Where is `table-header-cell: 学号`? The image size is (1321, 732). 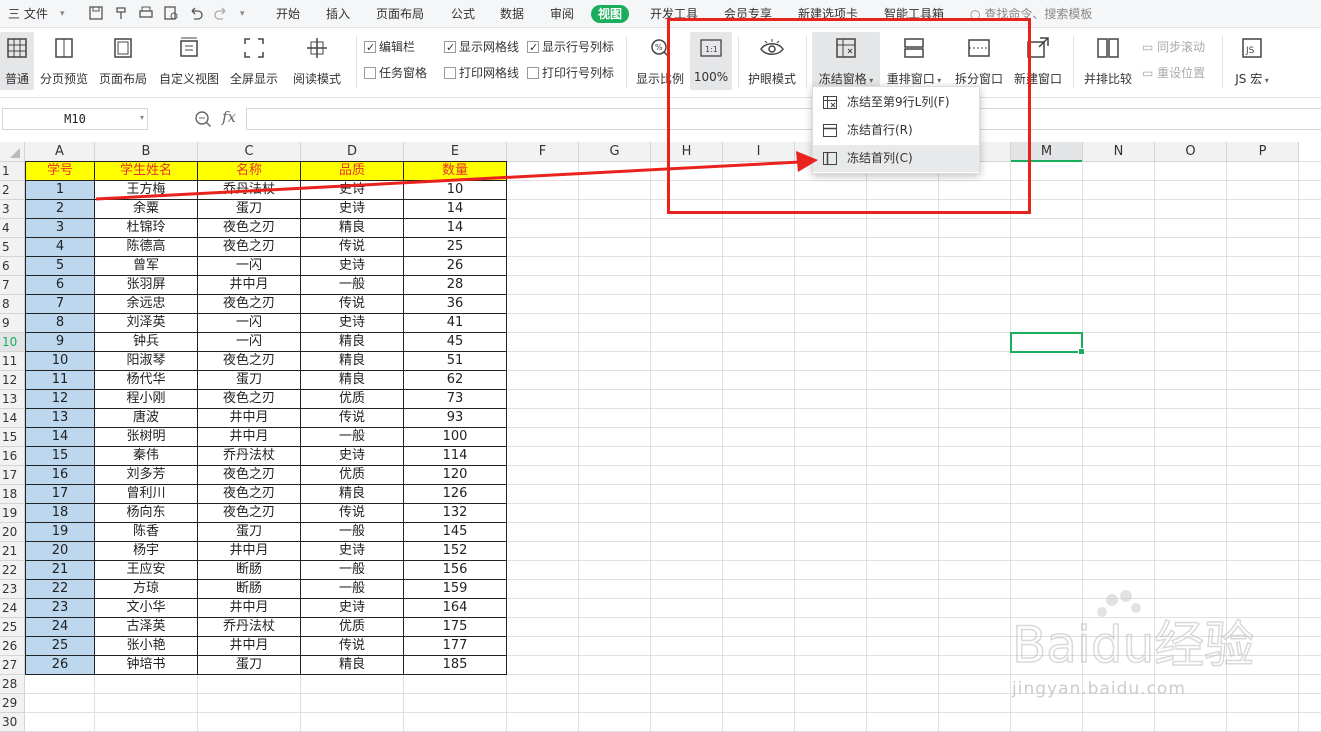
table-header-cell: 学号 is located at coordinates (60, 171).